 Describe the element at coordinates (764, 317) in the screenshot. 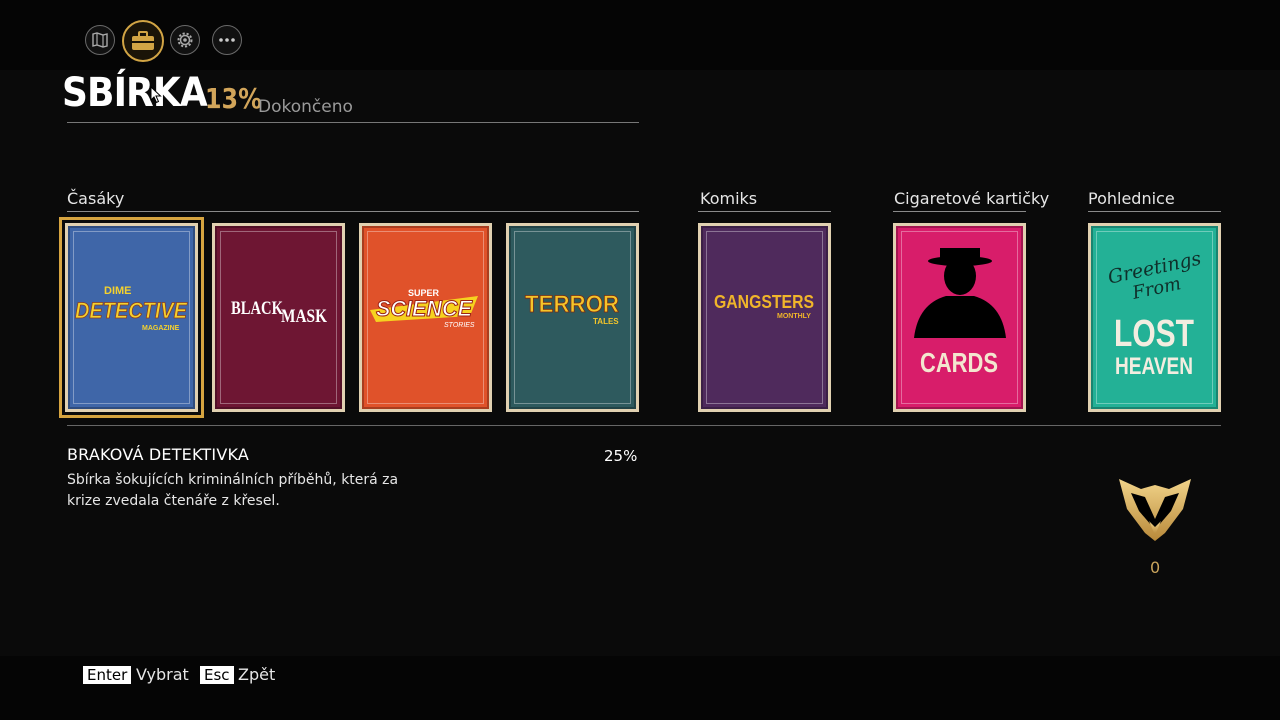

I see `card-gangsters: GANGSTERS MONTHLY` at that location.